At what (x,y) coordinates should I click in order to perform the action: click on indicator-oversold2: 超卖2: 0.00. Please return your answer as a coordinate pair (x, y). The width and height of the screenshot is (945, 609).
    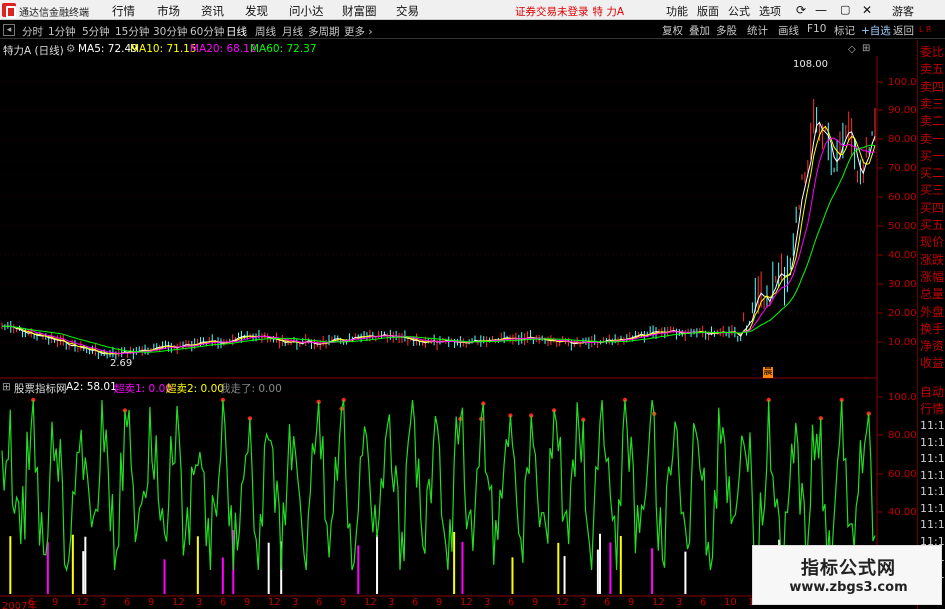
    Looking at the image, I should click on (195, 389).